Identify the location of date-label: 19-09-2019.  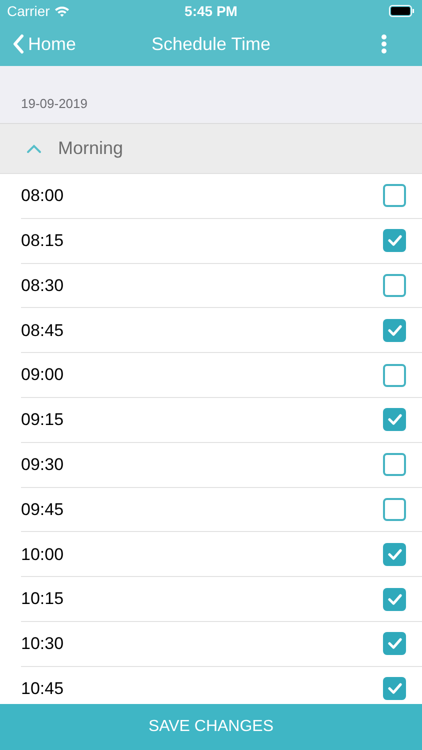
(54, 103).